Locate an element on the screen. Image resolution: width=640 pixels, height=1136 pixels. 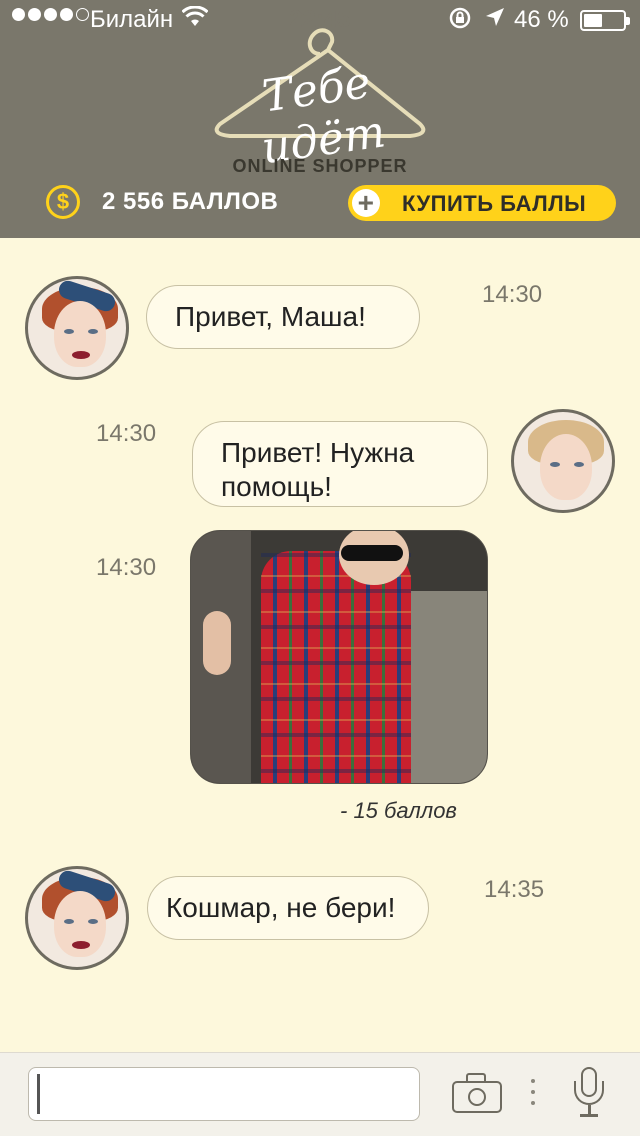
message-time: 14:35 is located at coordinates (514, 889).